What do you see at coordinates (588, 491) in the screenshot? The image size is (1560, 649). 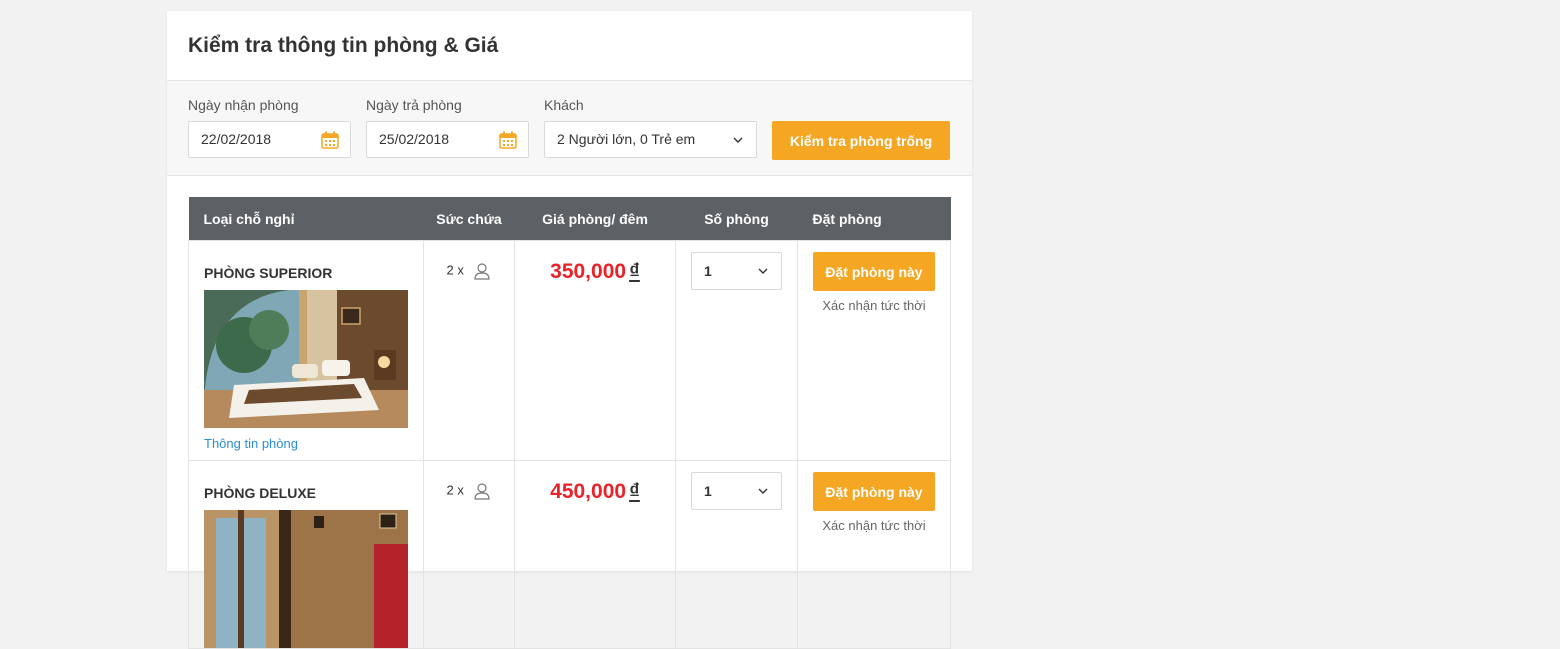 I see `room-price: 450,000` at bounding box center [588, 491].